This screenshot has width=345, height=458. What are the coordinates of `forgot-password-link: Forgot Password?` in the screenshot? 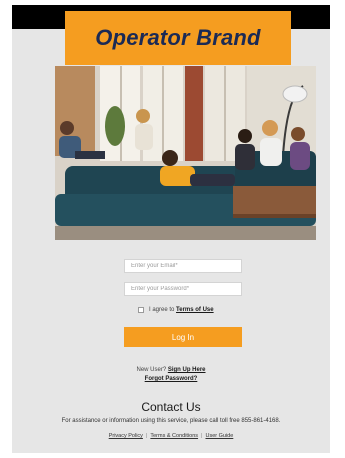 It's located at (171, 379).